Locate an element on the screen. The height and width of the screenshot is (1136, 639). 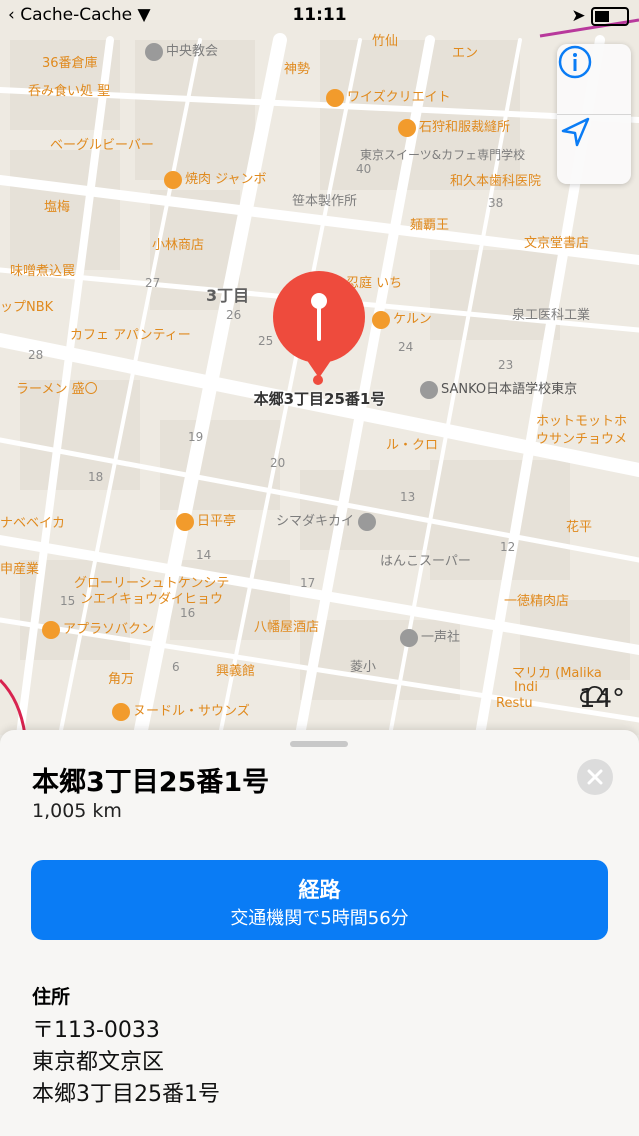
map-poi: 菱小 is located at coordinates (363, 665).